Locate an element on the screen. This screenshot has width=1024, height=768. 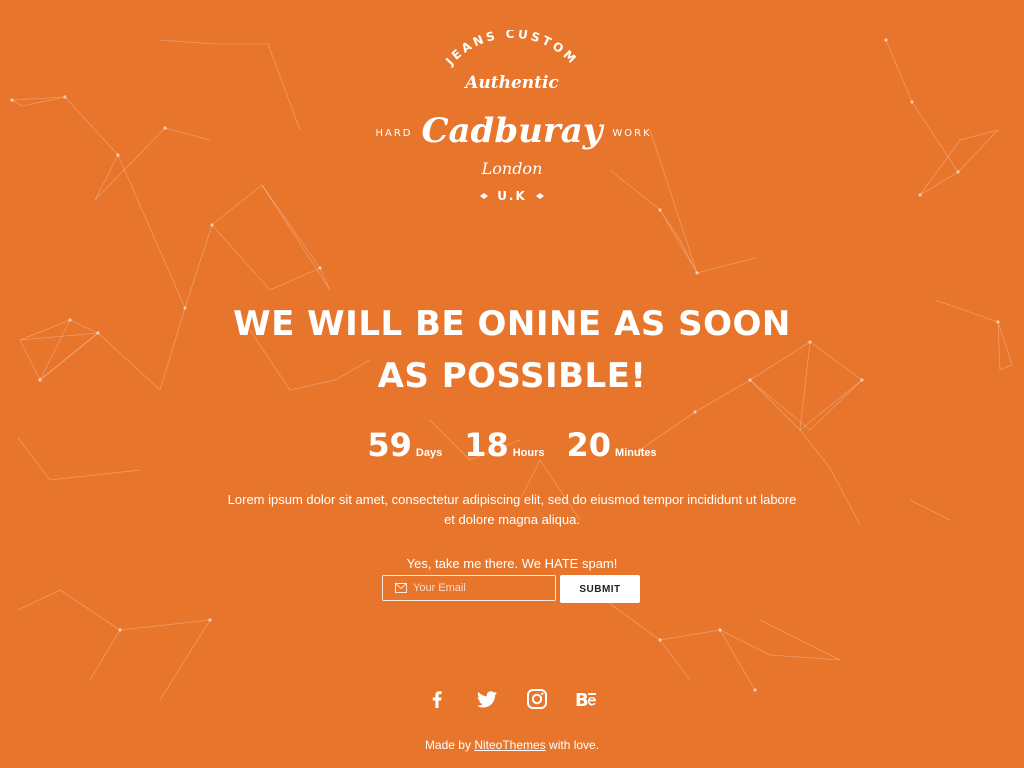
twitter-link is located at coordinates (487, 699).